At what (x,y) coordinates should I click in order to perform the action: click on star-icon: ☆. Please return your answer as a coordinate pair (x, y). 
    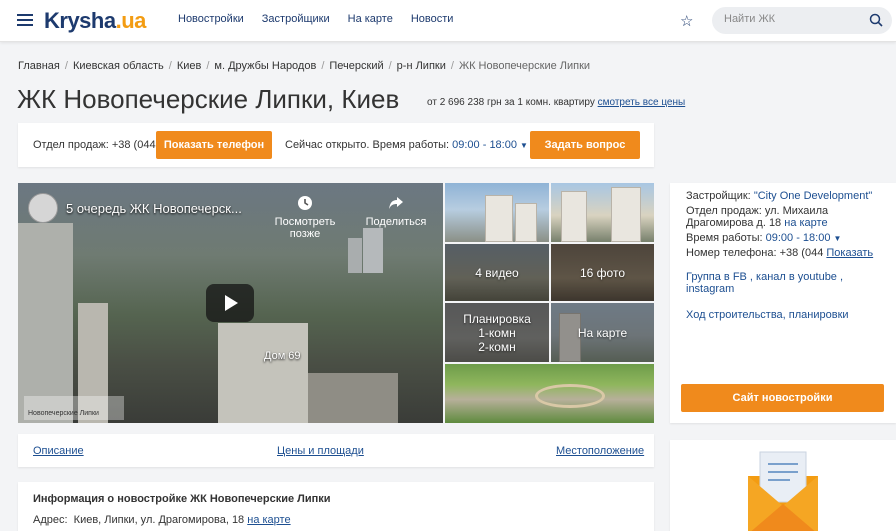
    Looking at the image, I should click on (686, 21).